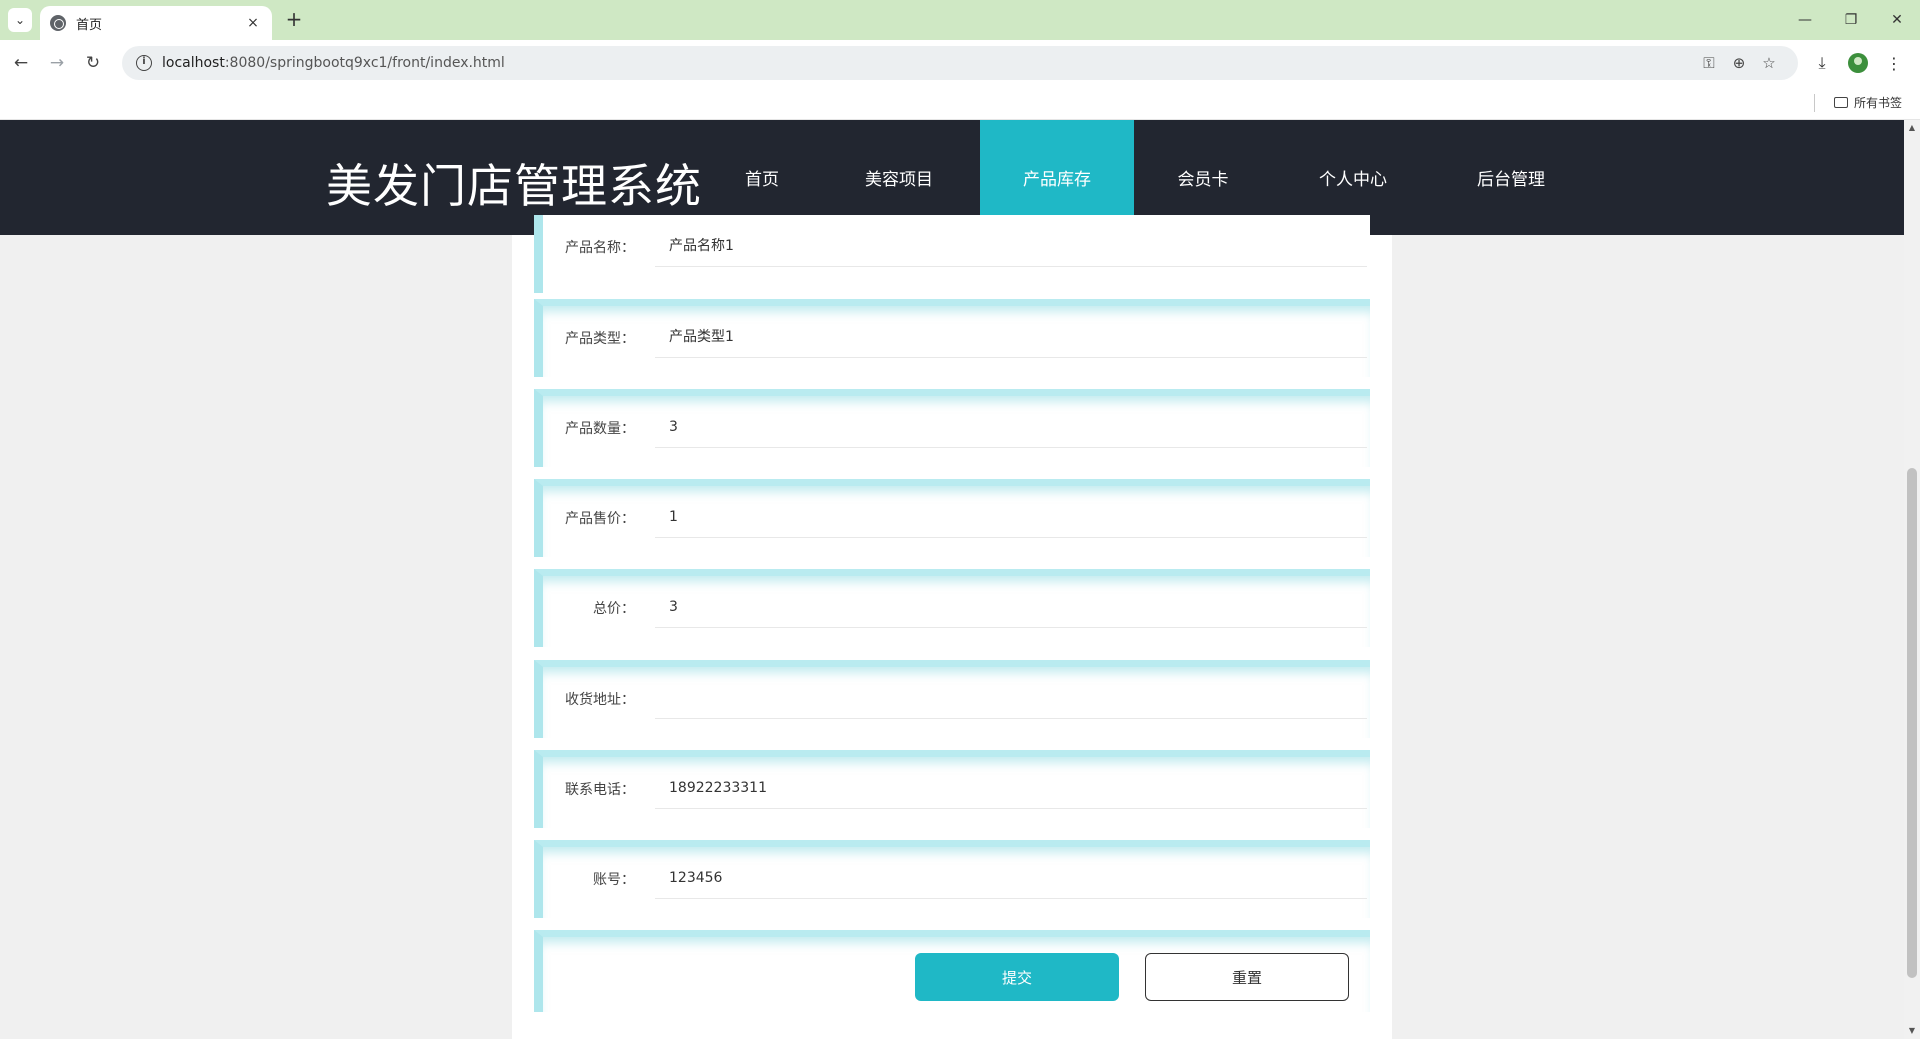 The image size is (1920, 1039). Describe the element at coordinates (364, 63) in the screenshot. I see `url-path: :8080/springbootq9xc1/front/index.html` at that location.